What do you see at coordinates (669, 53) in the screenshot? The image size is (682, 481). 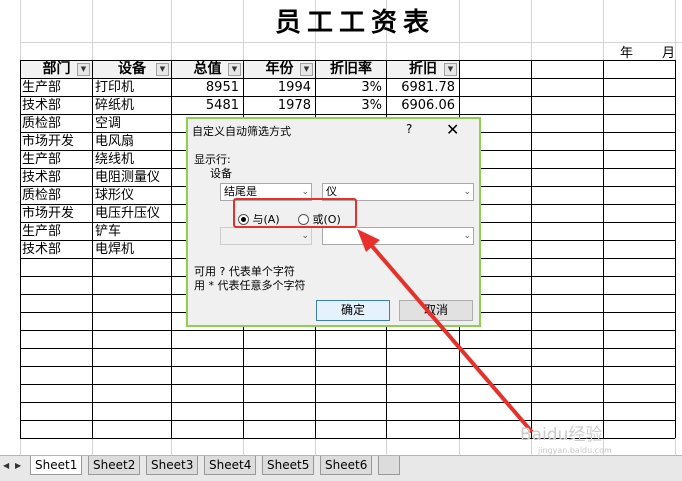 I see `month-label: 月` at bounding box center [669, 53].